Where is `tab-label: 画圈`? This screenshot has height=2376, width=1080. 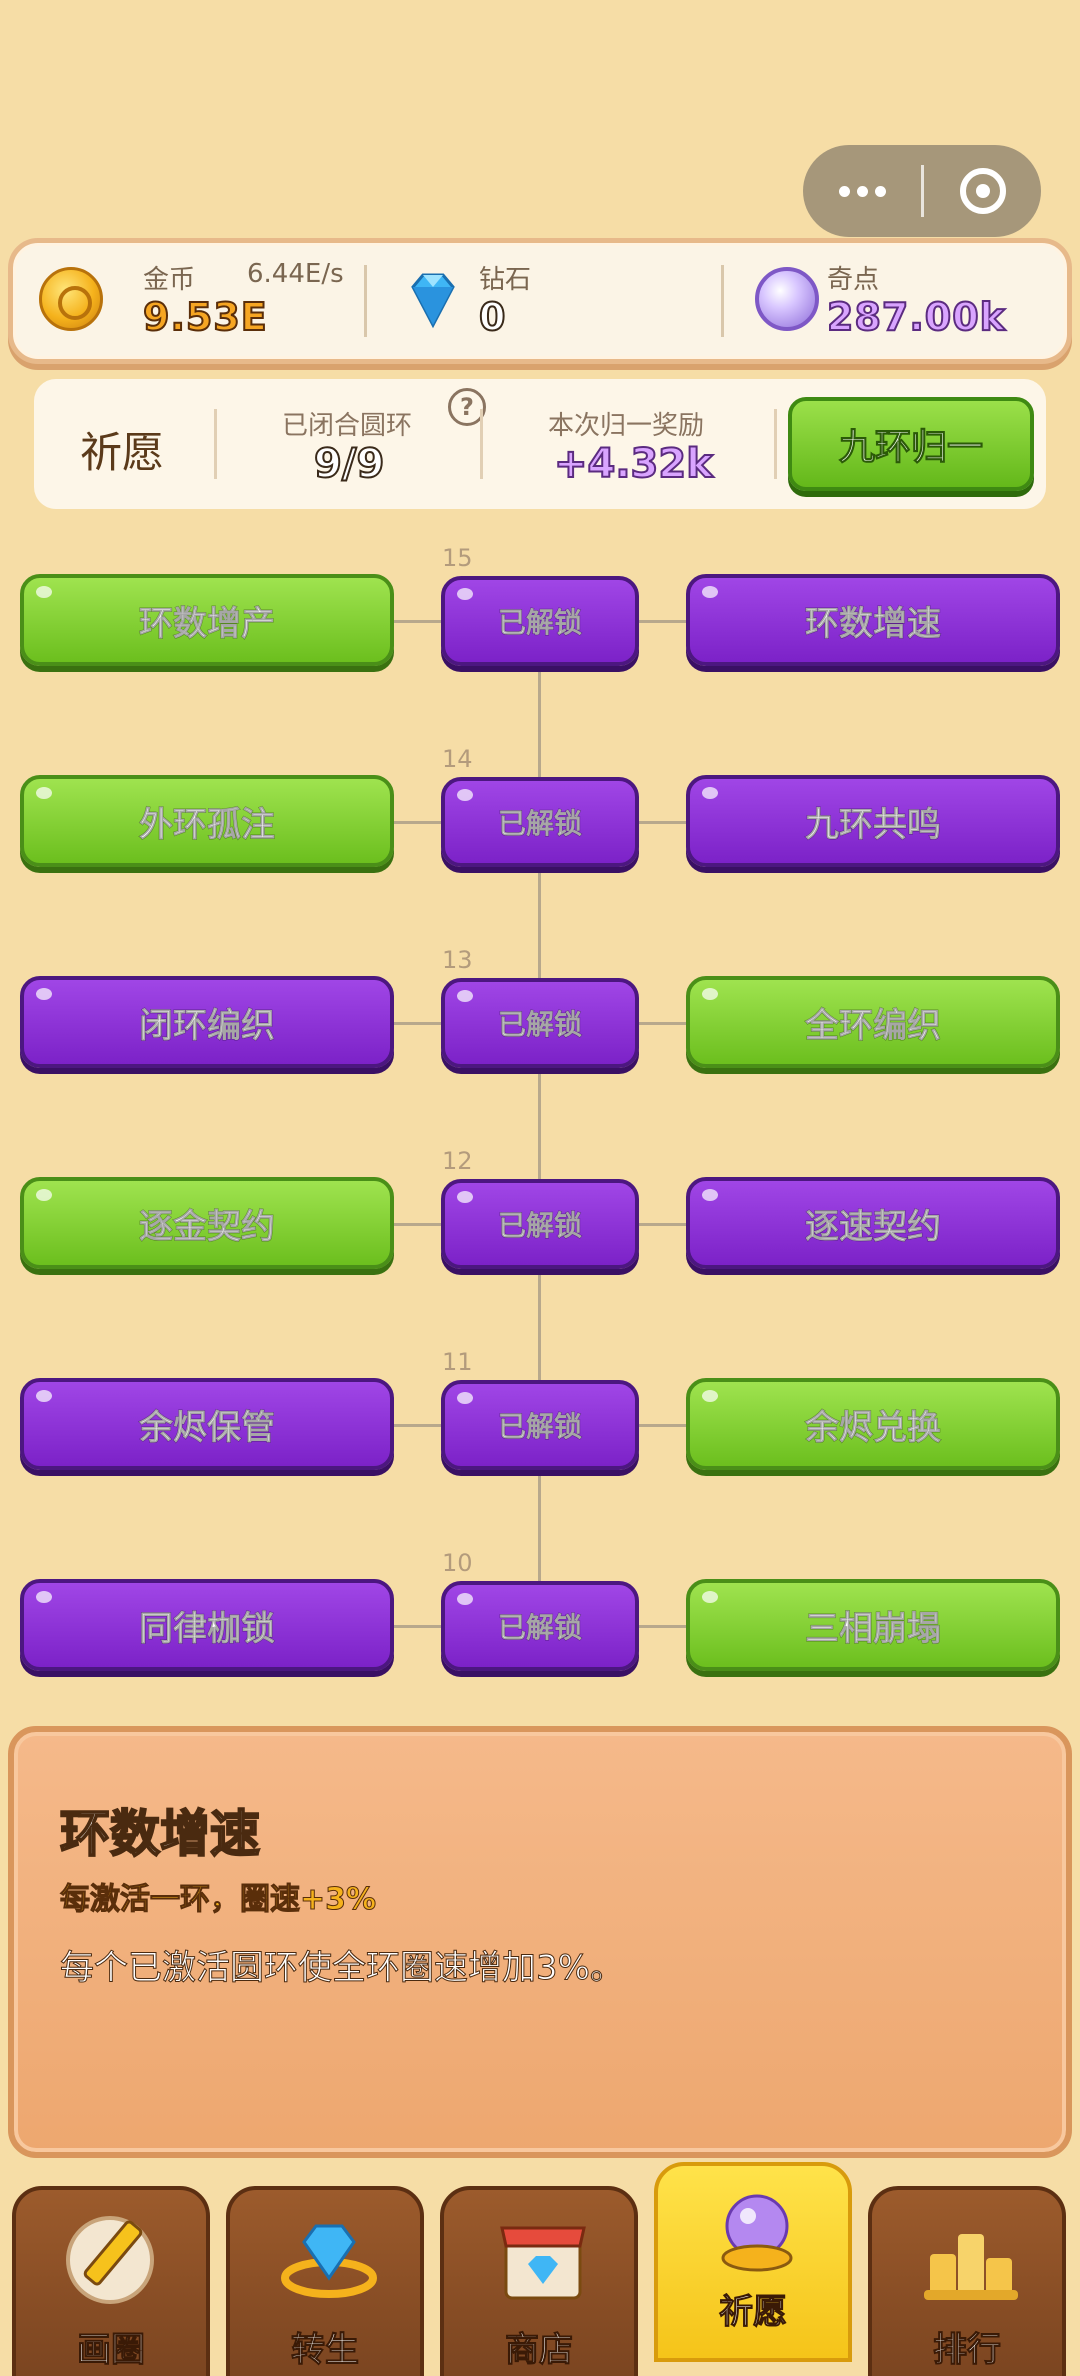 tab-label: 画圈 is located at coordinates (111, 2350).